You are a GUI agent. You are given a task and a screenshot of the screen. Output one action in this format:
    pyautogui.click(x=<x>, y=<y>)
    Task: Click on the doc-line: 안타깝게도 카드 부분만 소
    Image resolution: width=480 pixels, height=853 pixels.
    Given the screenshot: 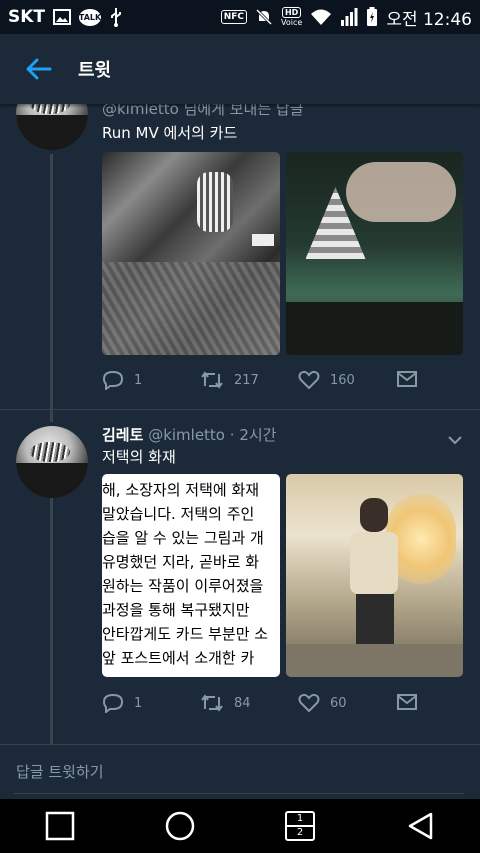 What is the action you would take?
    pyautogui.click(x=185, y=634)
    